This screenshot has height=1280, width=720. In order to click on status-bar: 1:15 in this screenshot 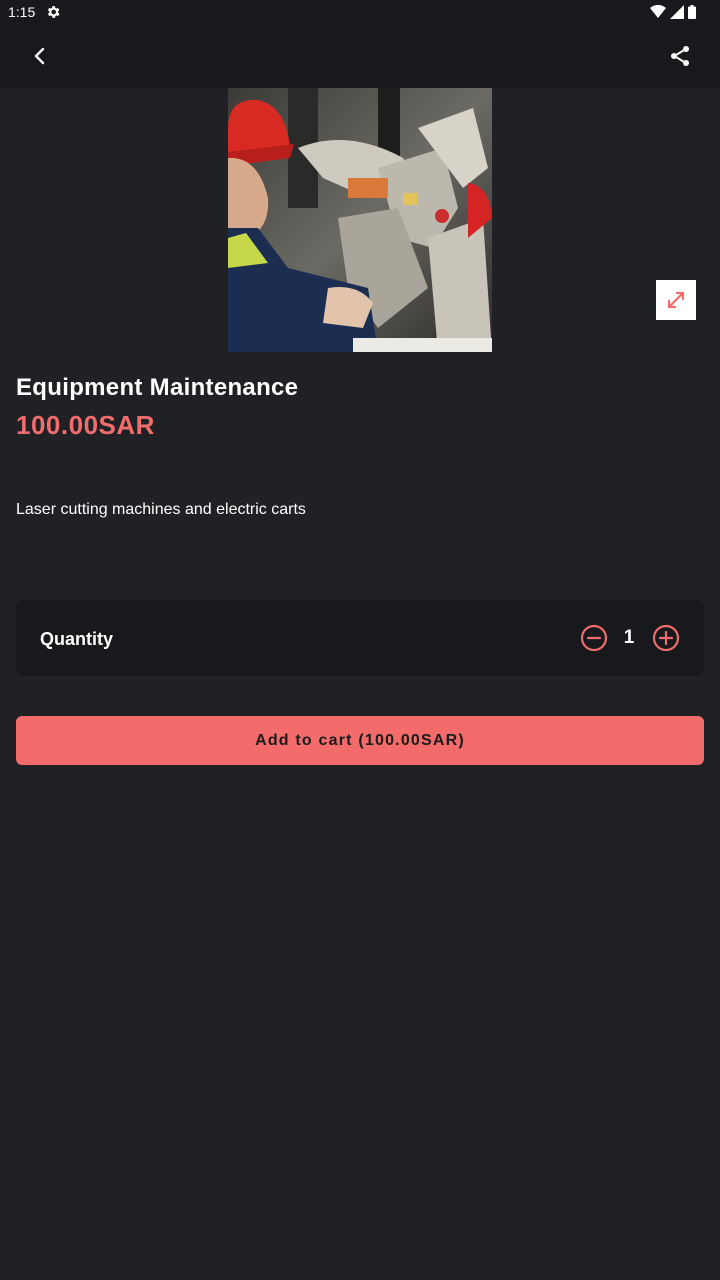, I will do `click(360, 12)`.